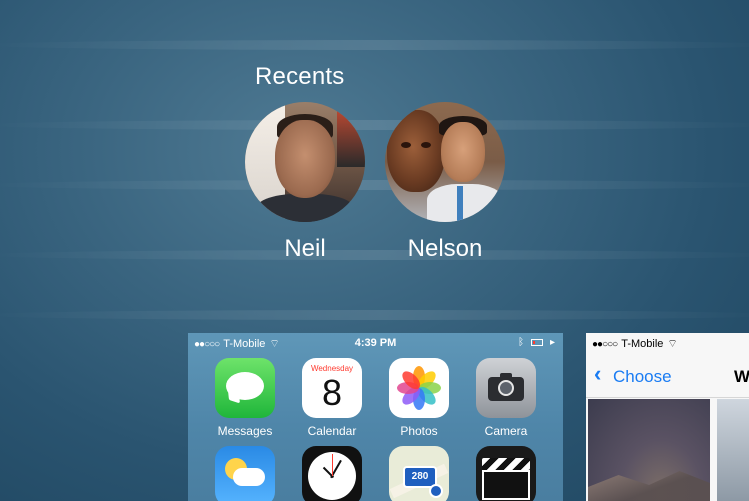 This screenshot has height=501, width=749. I want to click on contact-name: Nelson, so click(445, 248).